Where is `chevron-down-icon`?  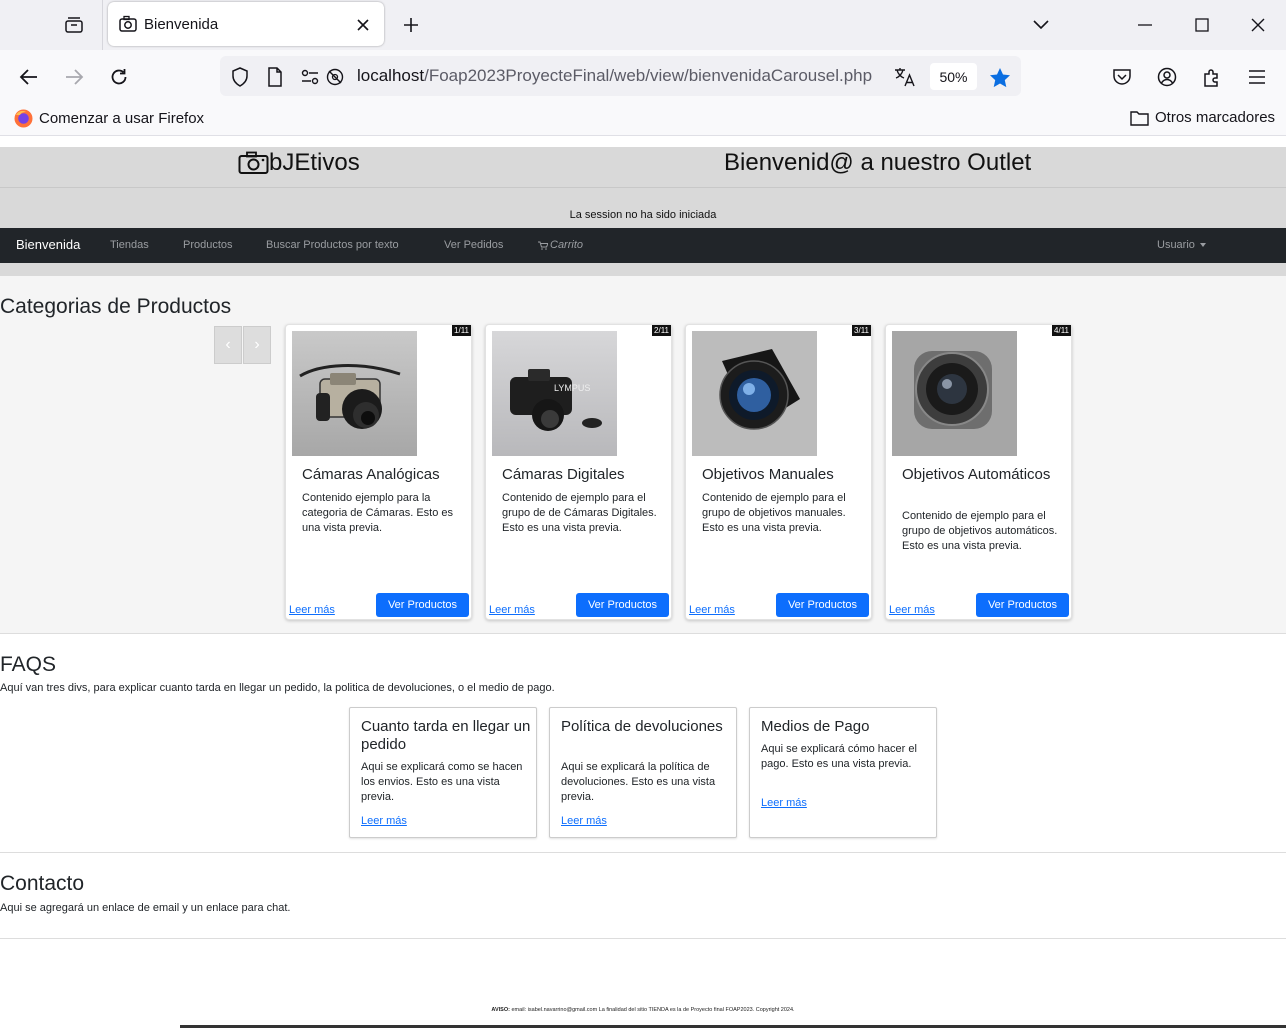
chevron-down-icon is located at coordinates (1041, 25).